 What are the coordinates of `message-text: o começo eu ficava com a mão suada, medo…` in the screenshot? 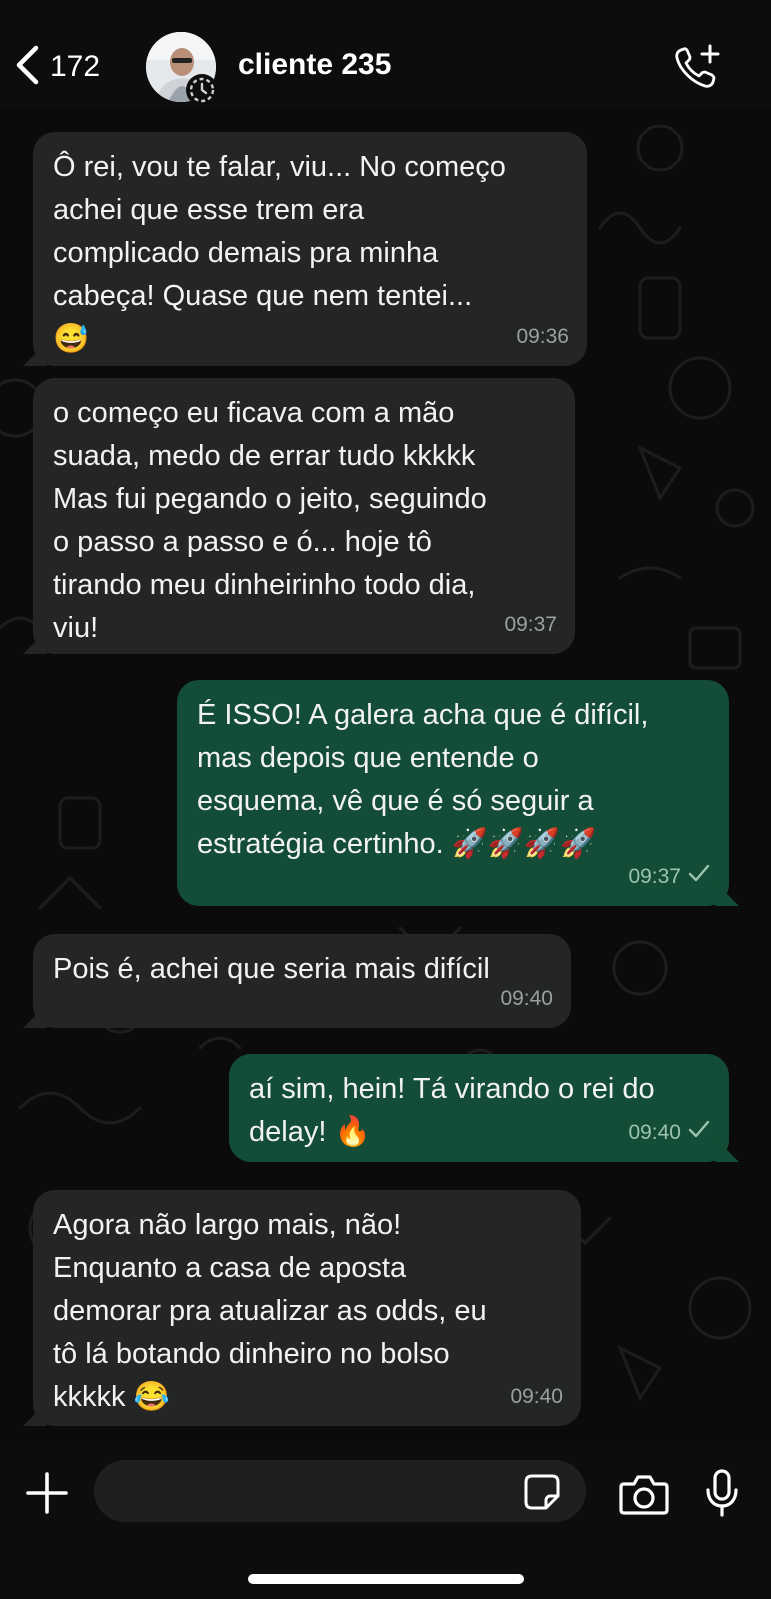 It's located at (270, 520).